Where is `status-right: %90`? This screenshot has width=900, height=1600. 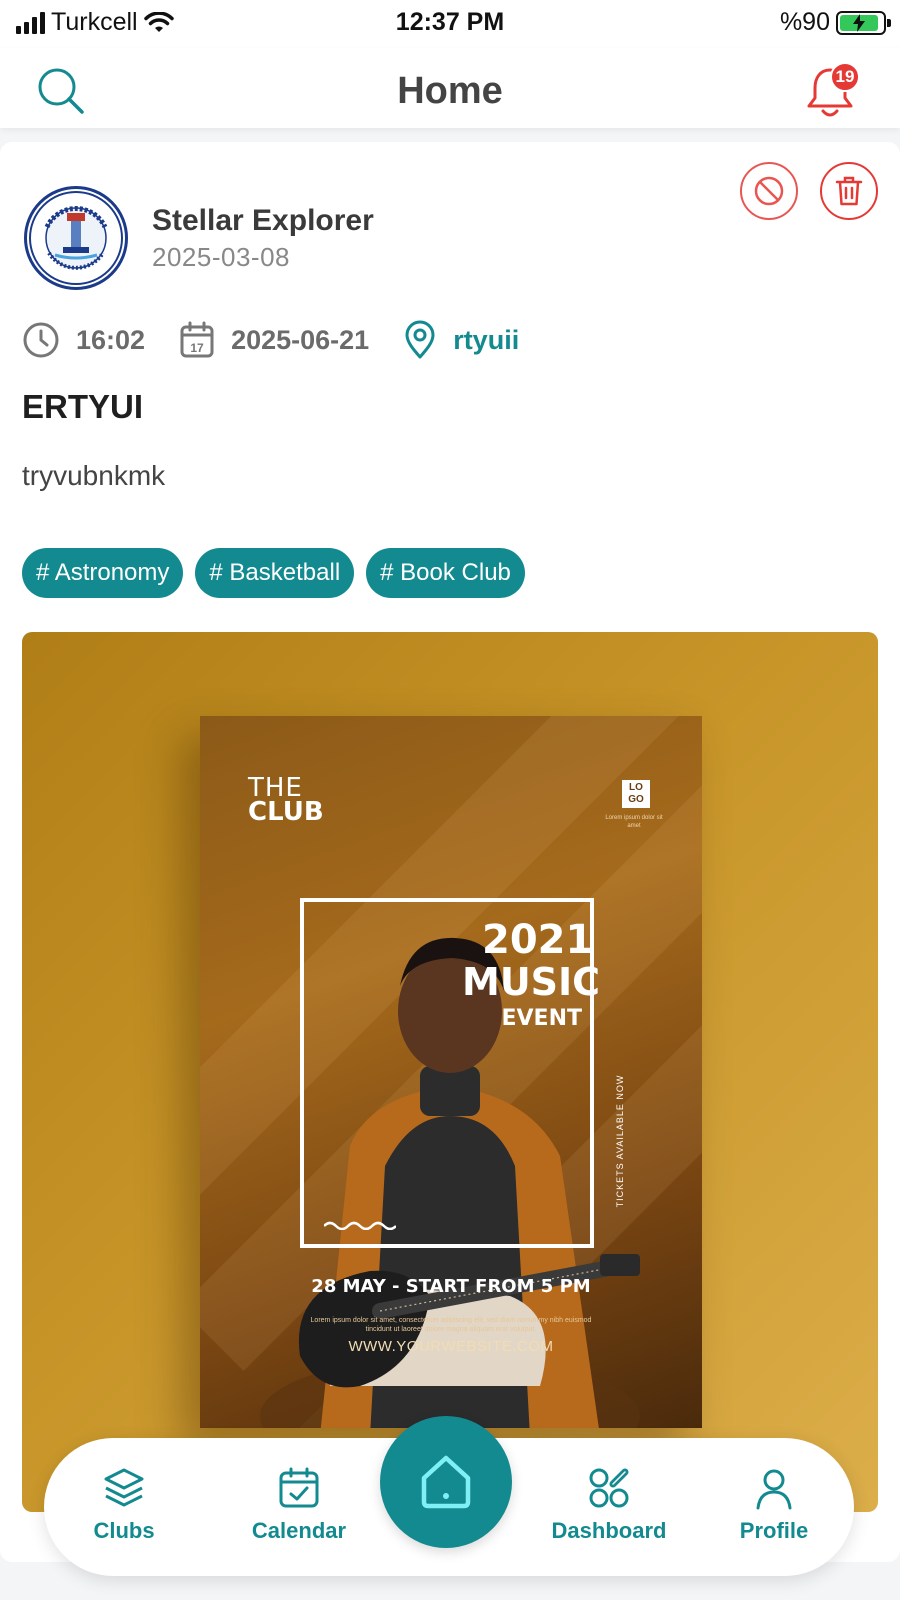 status-right: %90 is located at coordinates (835, 22).